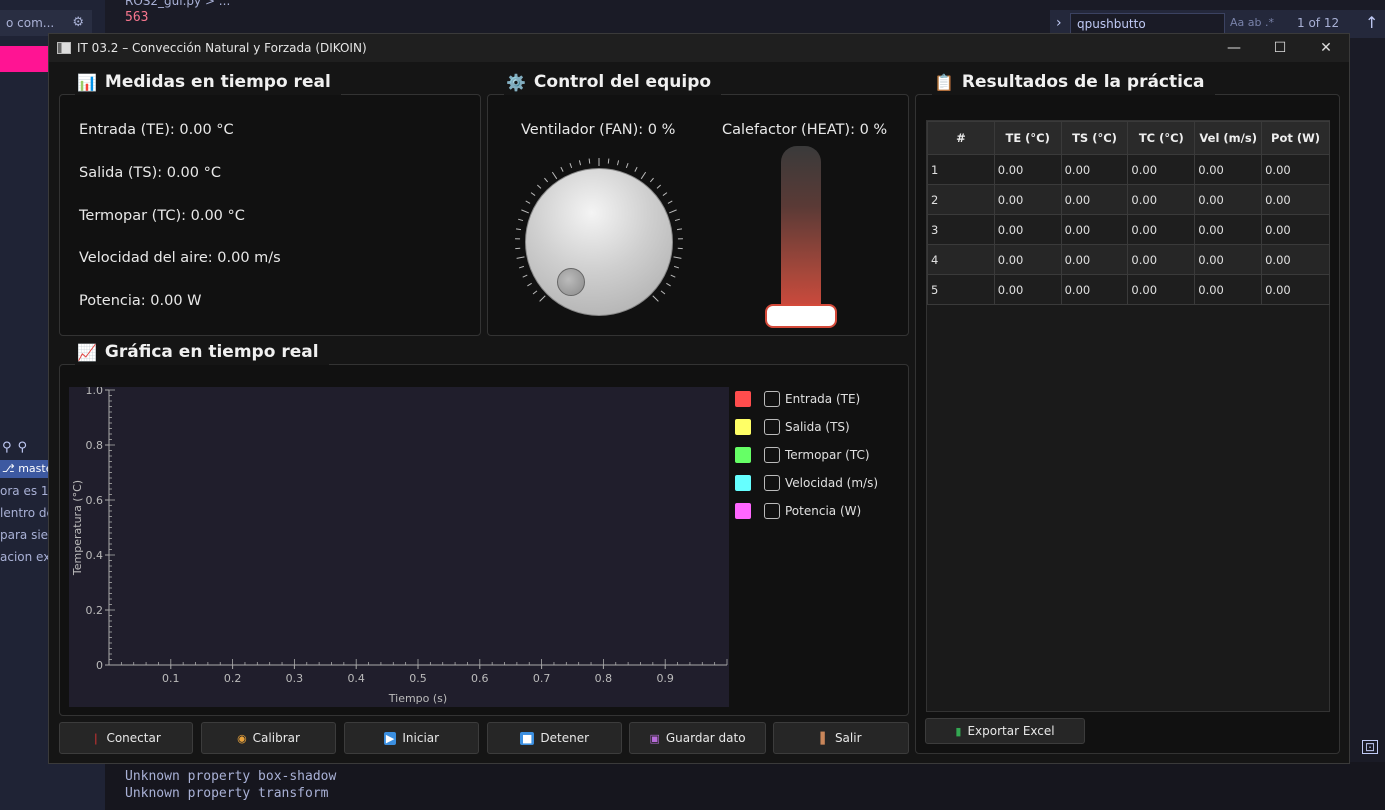 Image resolution: width=1385 pixels, height=810 pixels. I want to click on table-cell: 3, so click(961, 229).